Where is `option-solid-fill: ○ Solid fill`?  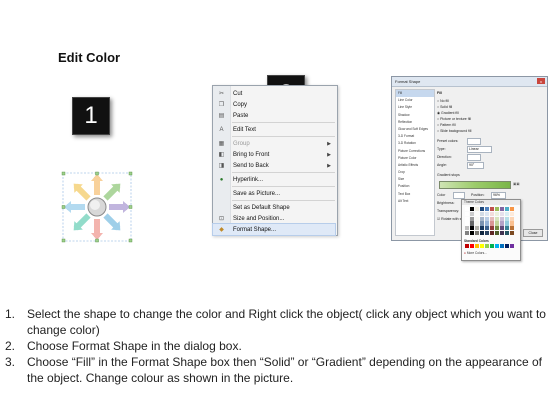
option-solid-fill: ○ Solid fill is located at coordinates (444, 107).